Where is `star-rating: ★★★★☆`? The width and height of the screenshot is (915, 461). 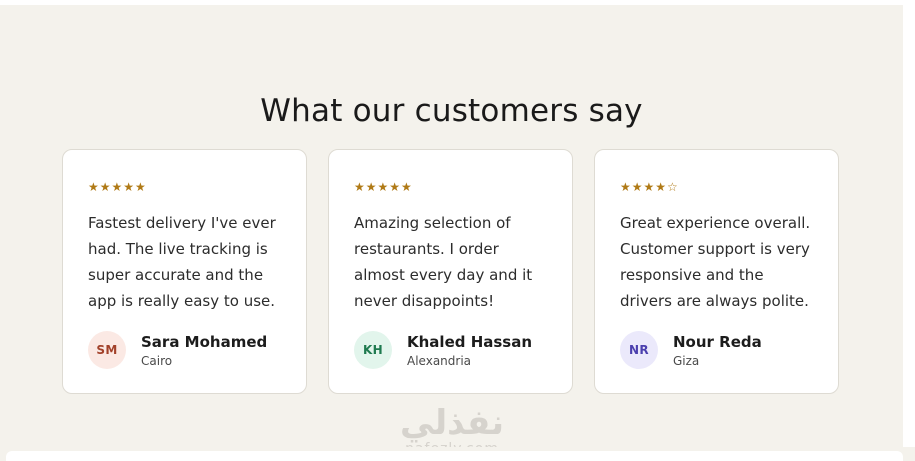
star-rating: ★★★★☆ is located at coordinates (649, 187).